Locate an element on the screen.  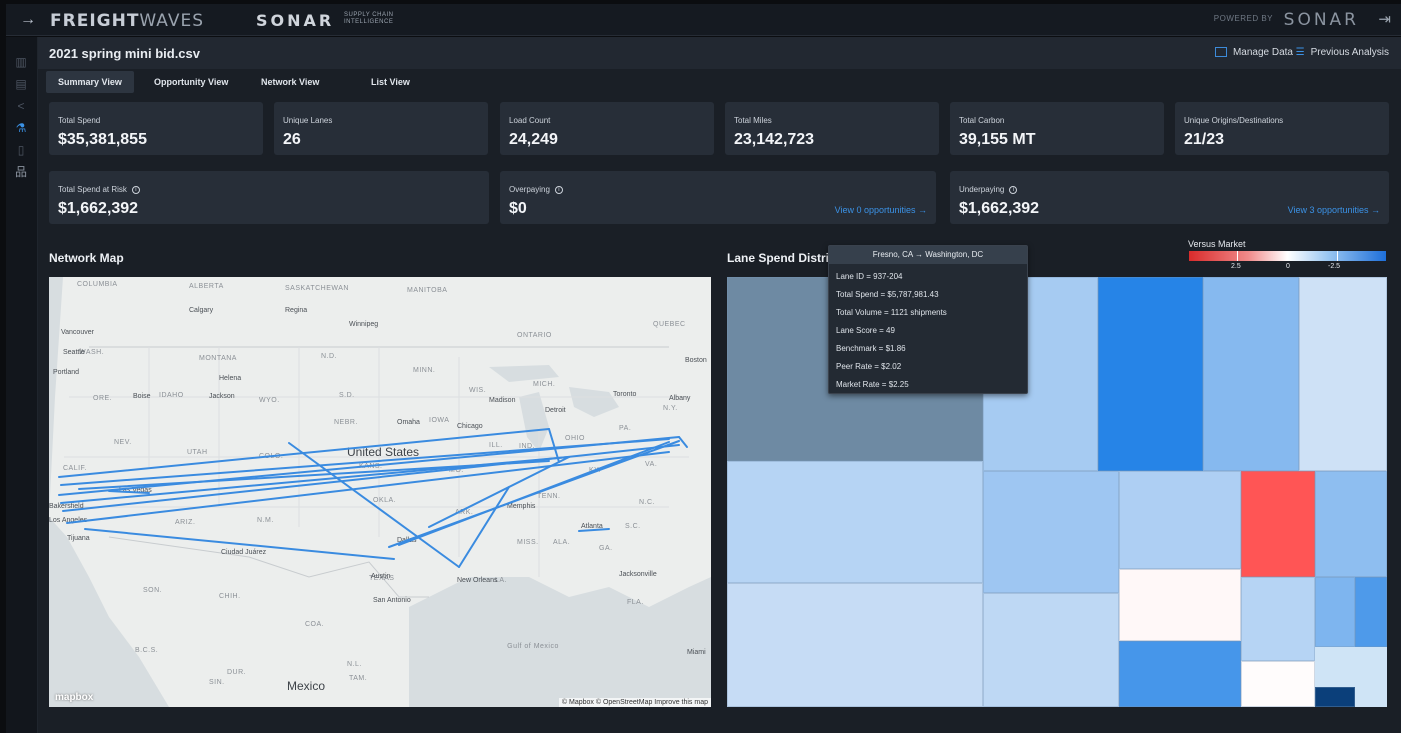
tooltip-benchmark: Benchmark = $1.86 is located at coordinates (871, 348).